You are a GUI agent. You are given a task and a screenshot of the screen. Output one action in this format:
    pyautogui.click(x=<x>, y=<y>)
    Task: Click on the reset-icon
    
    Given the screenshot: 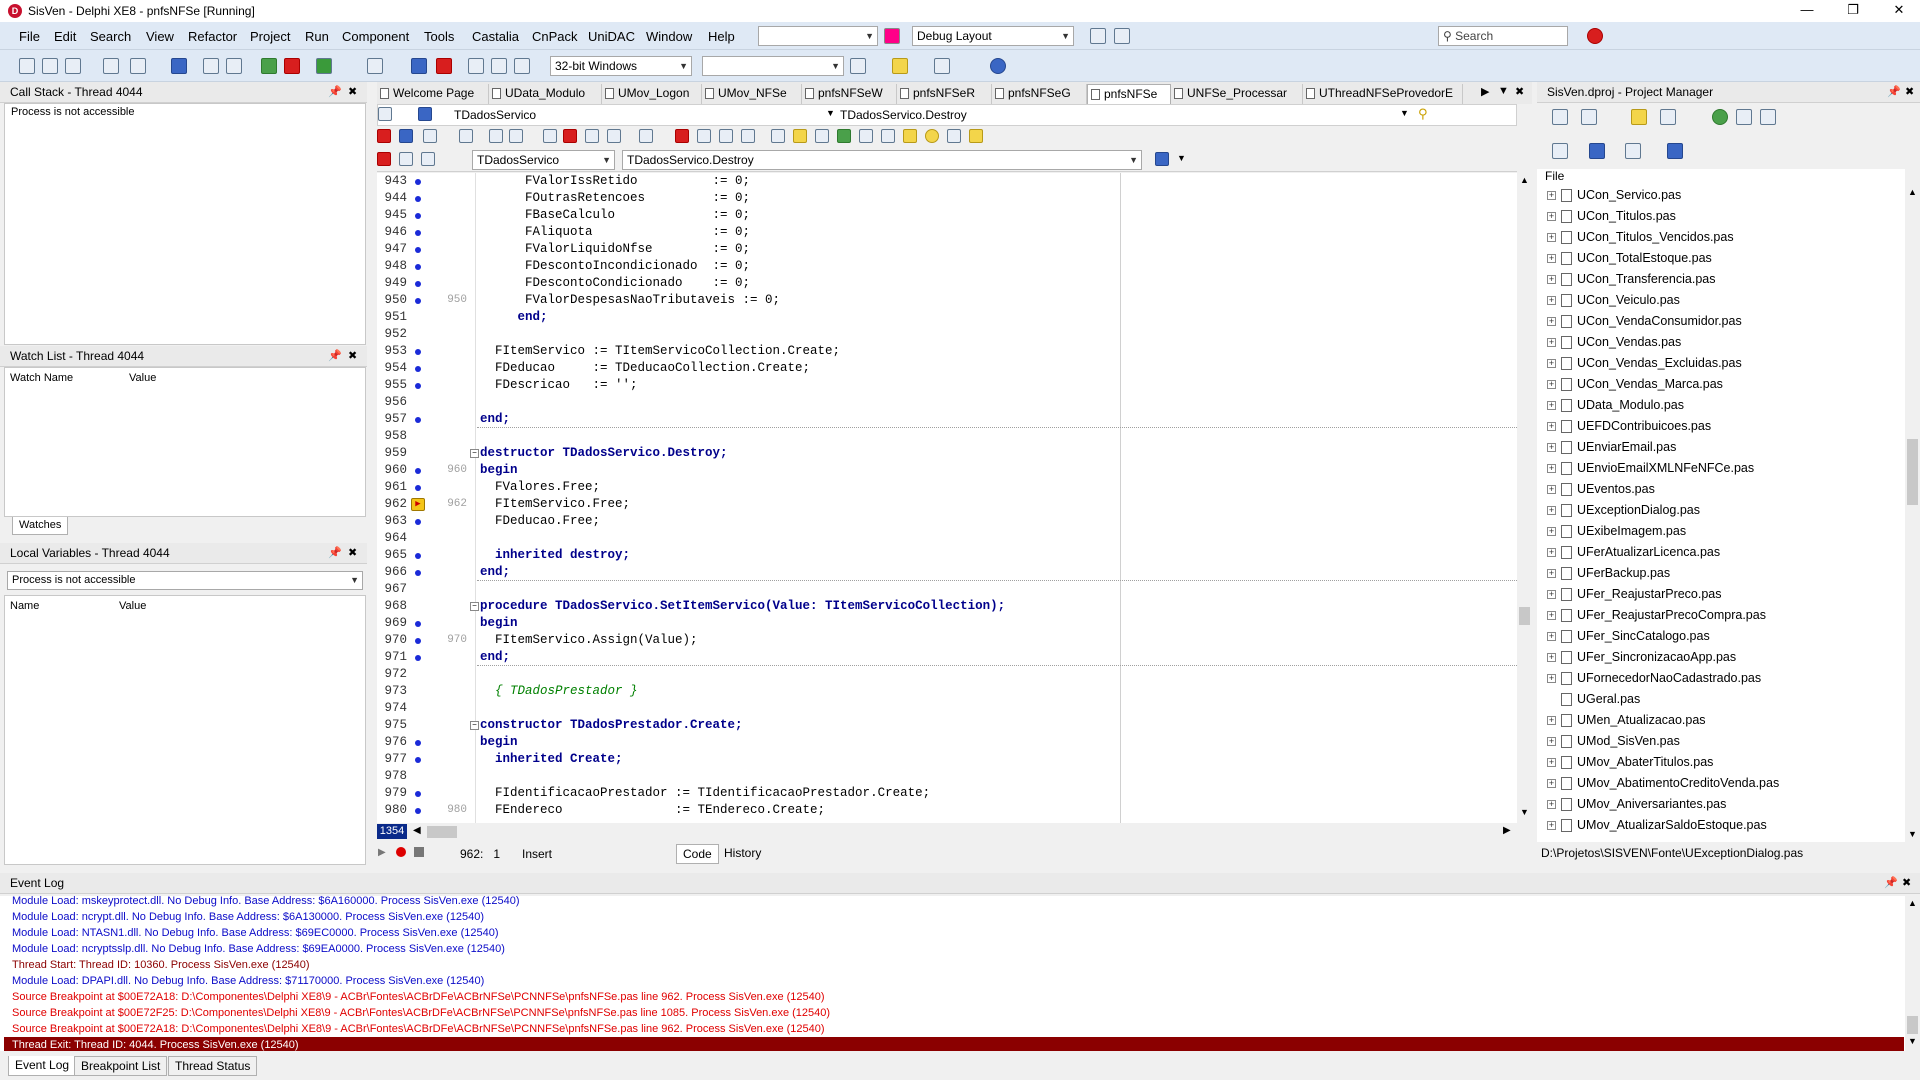 What is the action you would take?
    pyautogui.click(x=444, y=66)
    